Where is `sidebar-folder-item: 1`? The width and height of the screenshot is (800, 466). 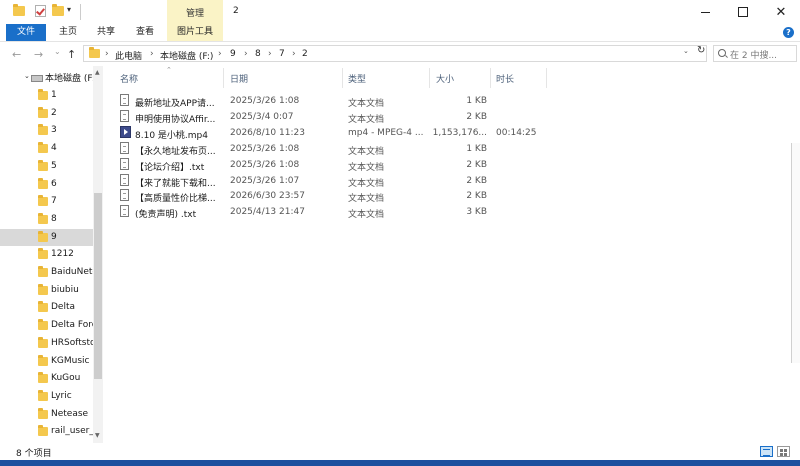 sidebar-folder-item: 1 is located at coordinates (47, 95).